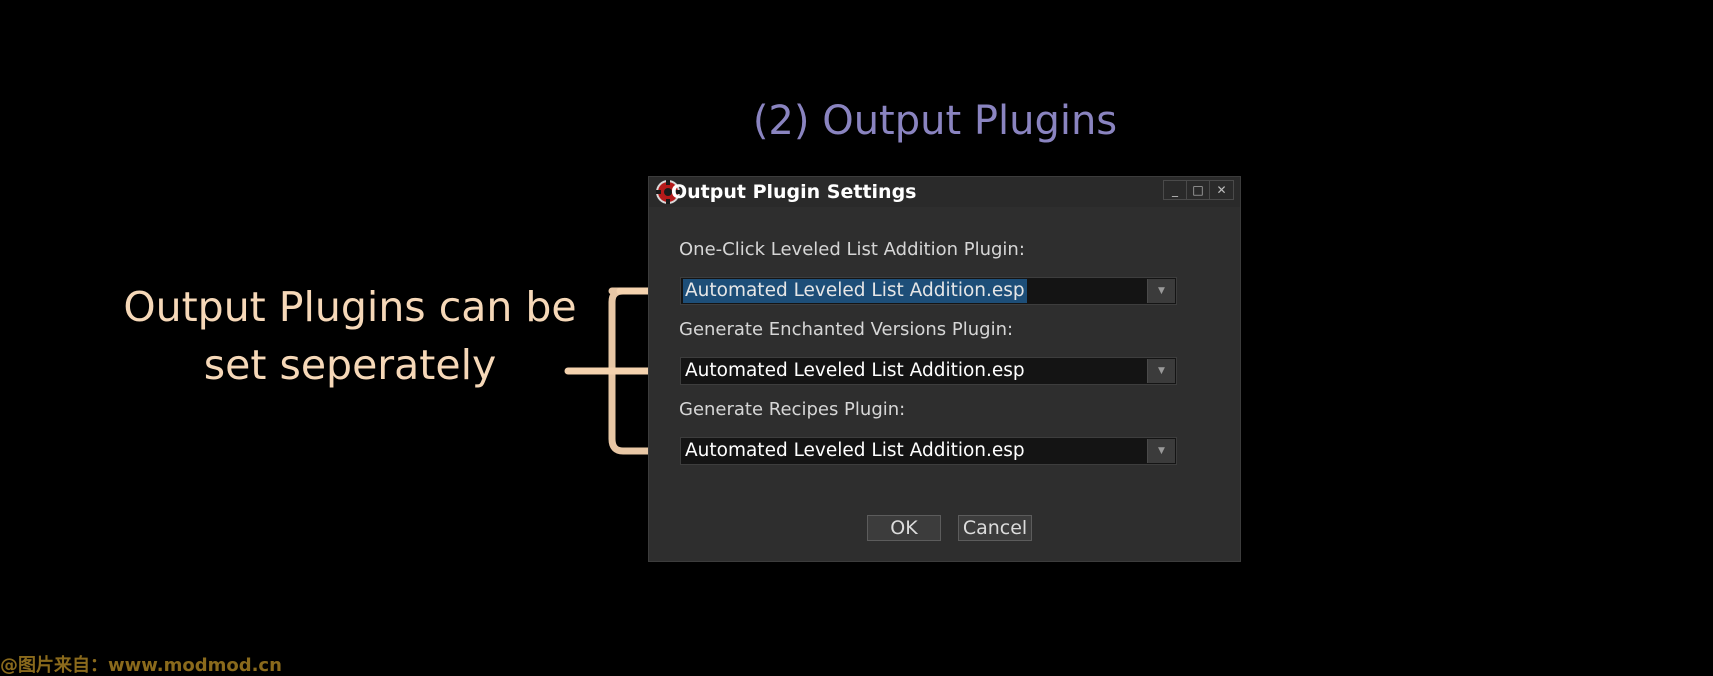  Describe the element at coordinates (944, 192) in the screenshot. I see `dialog-titlebar: Output Plugin Settings _ □ ✕` at that location.